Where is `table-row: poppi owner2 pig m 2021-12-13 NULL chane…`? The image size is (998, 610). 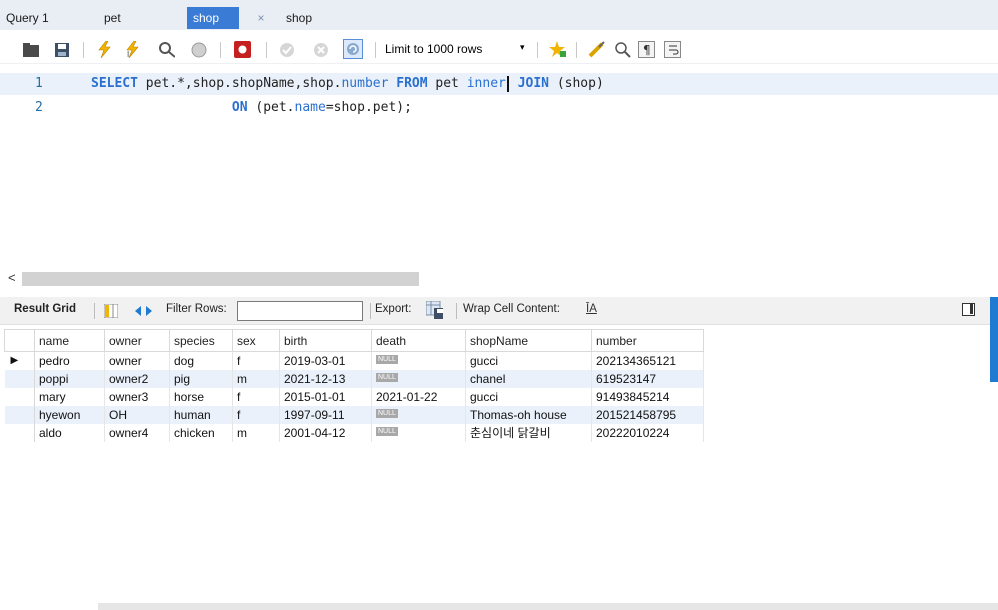 table-row: poppi owner2 pig m 2021-12-13 NULL chane… is located at coordinates (354, 378).